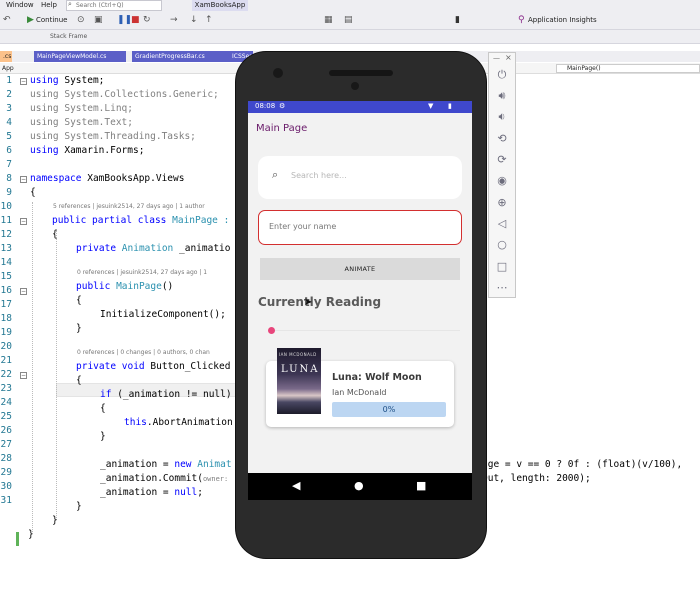 This screenshot has height=604, width=700. What do you see at coordinates (282, 106) in the screenshot?
I see `settings-icon: ⚙` at bounding box center [282, 106].